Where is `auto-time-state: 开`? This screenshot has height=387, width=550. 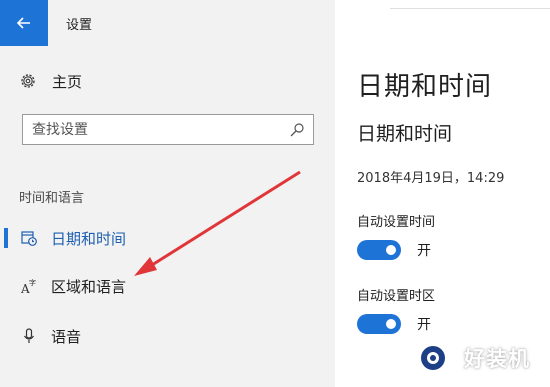 auto-time-state: 开 is located at coordinates (424, 251).